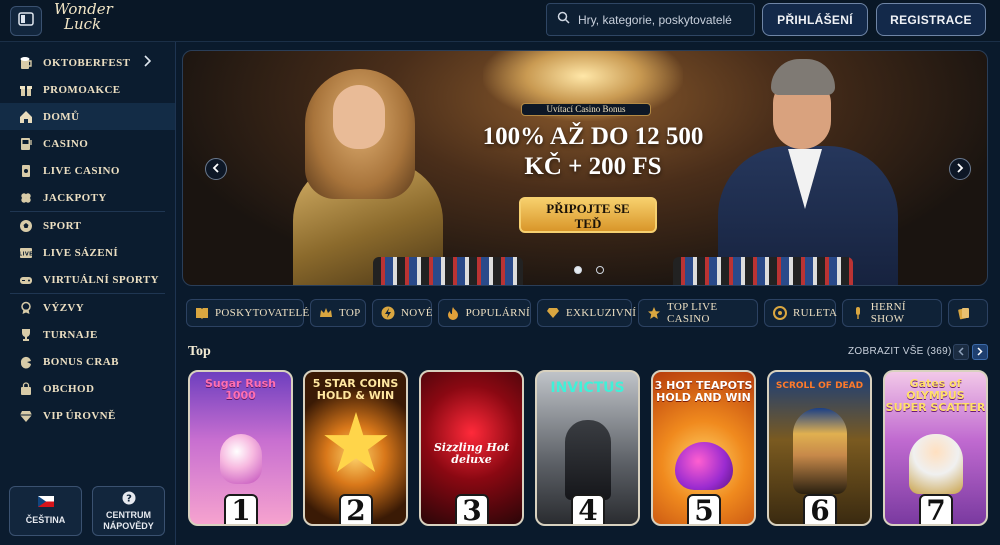  I want to click on game-card-3-hot-teapots: 3 HOT TEAPOTS HOLD AND WIN 5, so click(703, 448).